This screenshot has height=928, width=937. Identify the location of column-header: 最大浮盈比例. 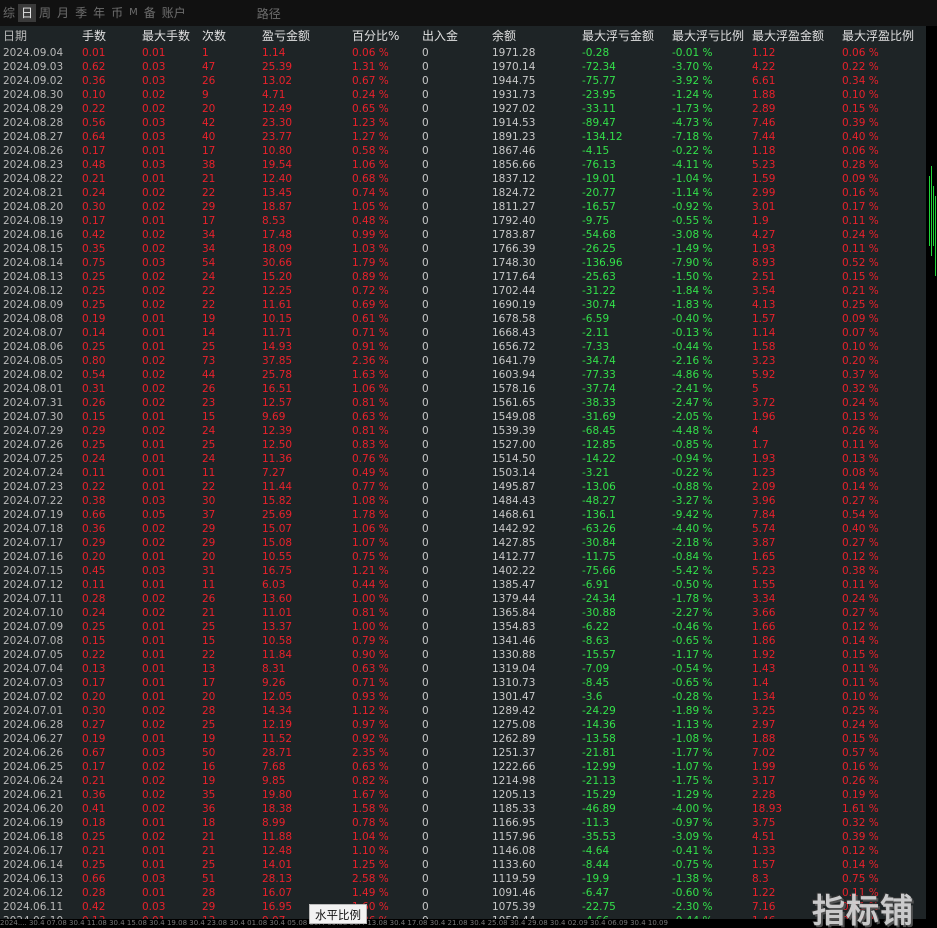
(882, 36).